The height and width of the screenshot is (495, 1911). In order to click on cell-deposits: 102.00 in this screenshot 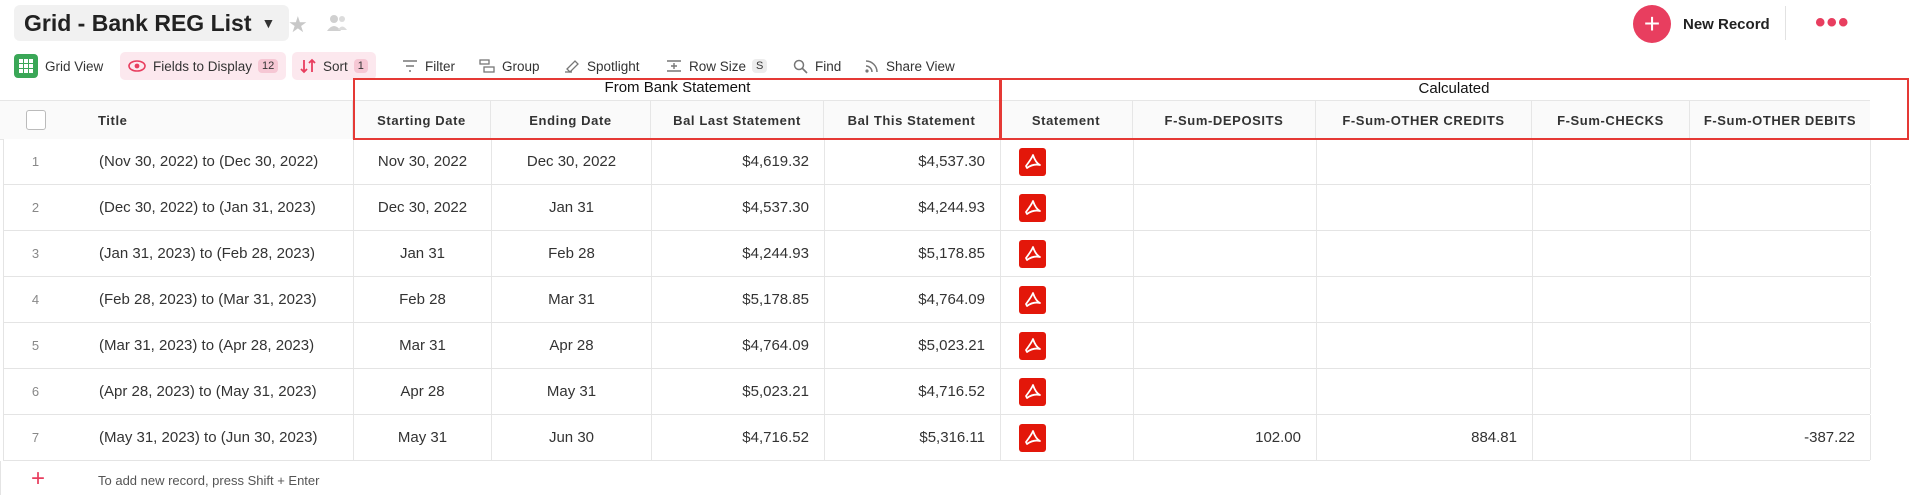, I will do `click(1225, 437)`.